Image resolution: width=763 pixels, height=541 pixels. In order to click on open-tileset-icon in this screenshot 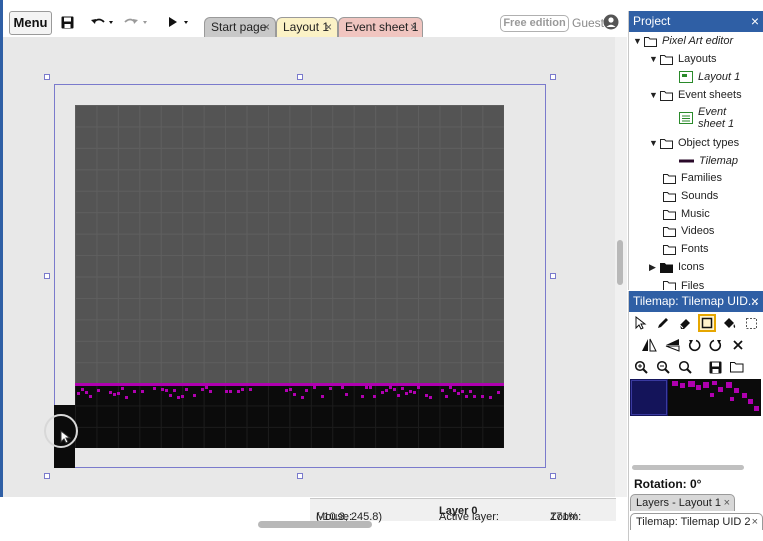, I will do `click(737, 367)`.